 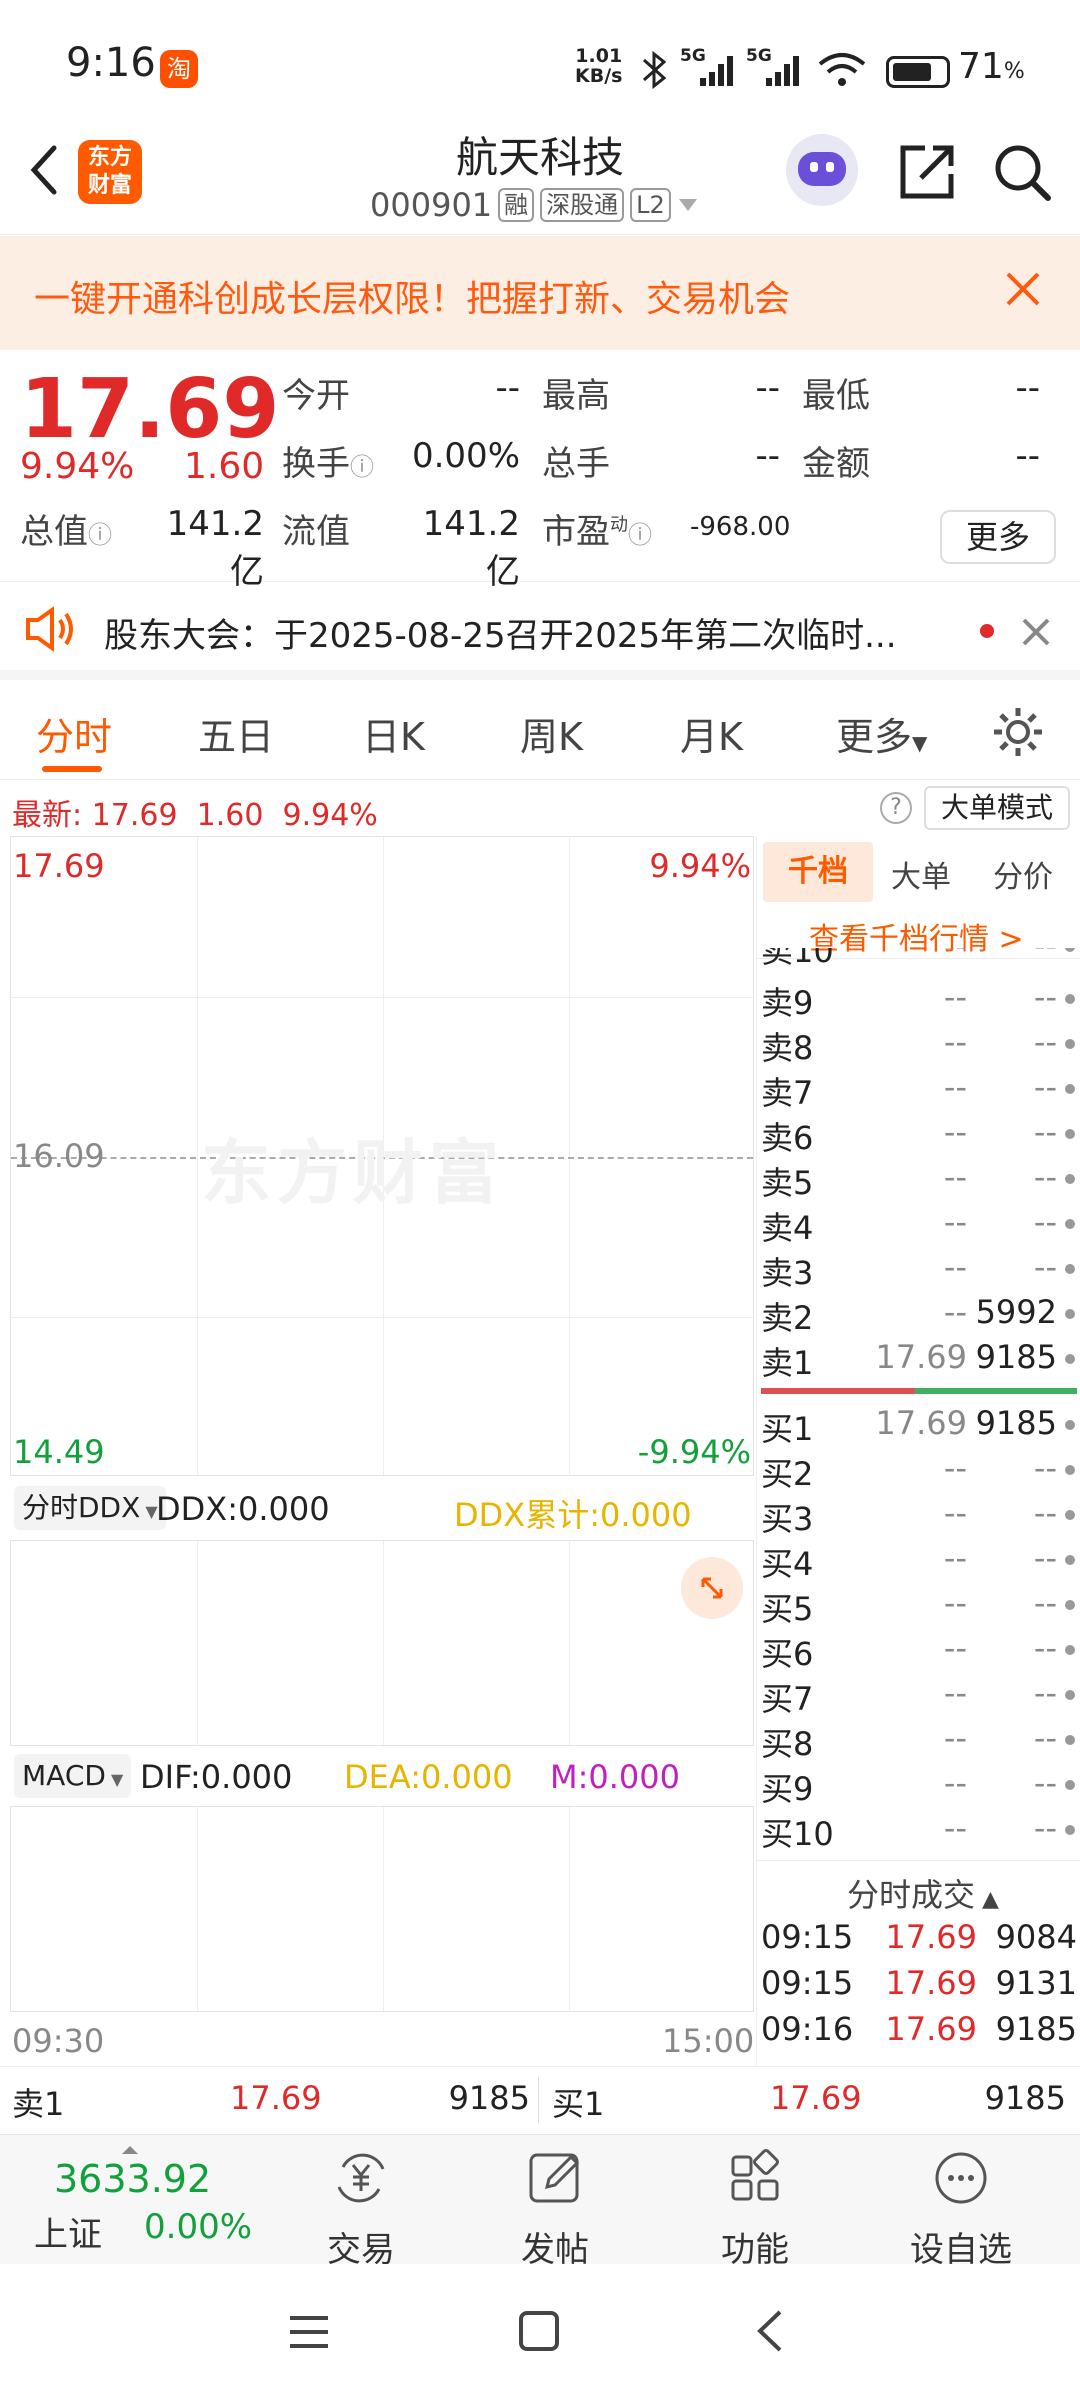 What do you see at coordinates (516, 205) in the screenshot?
I see `margin-tag: 融` at bounding box center [516, 205].